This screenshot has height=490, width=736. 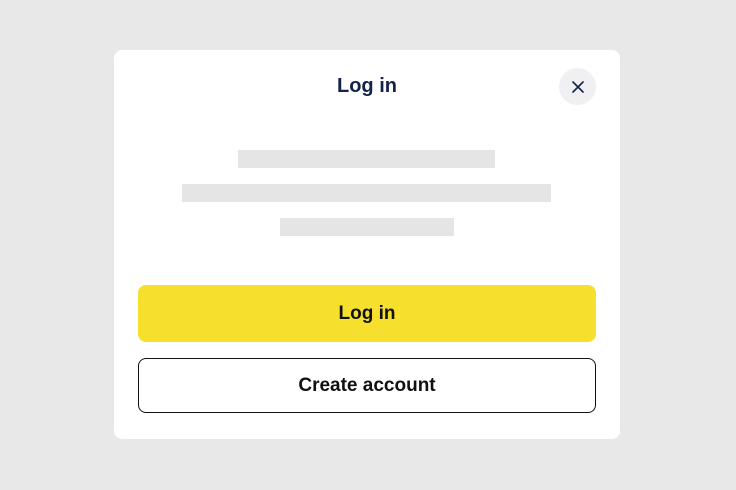 I want to click on dialog-title: Log in, so click(x=367, y=86).